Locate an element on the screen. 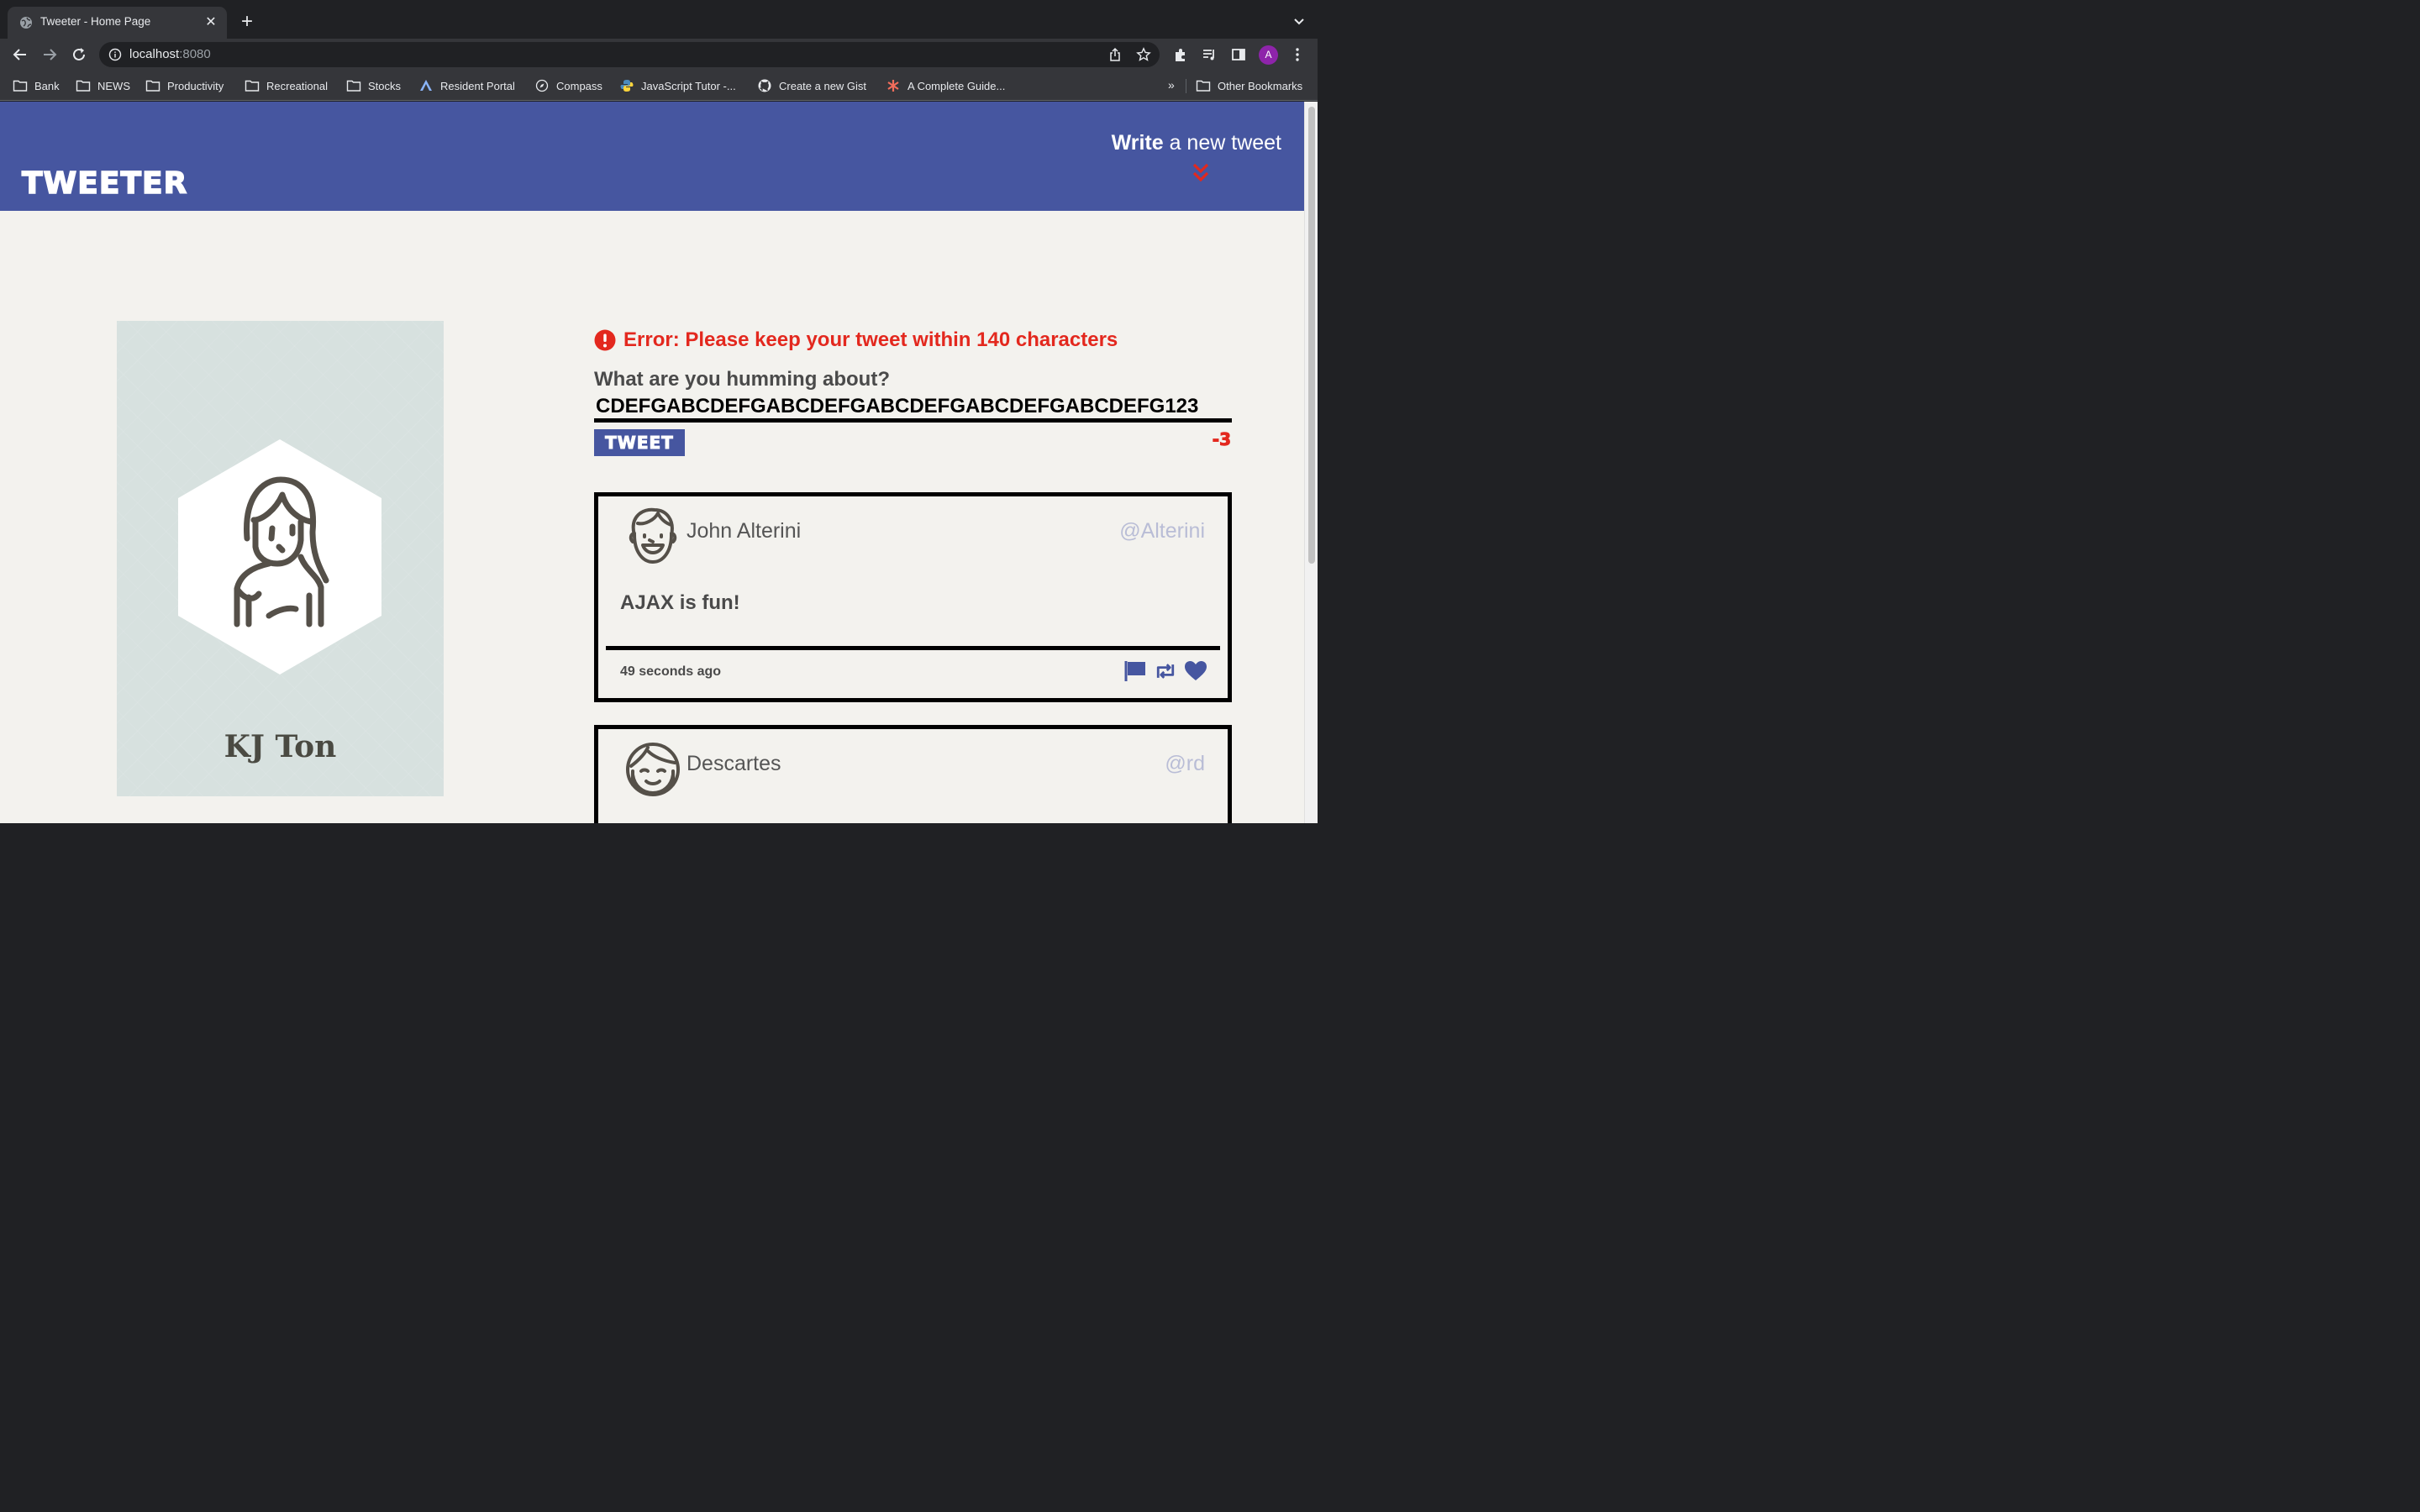 The width and height of the screenshot is (2420, 1512). portal-icon is located at coordinates (426, 85).